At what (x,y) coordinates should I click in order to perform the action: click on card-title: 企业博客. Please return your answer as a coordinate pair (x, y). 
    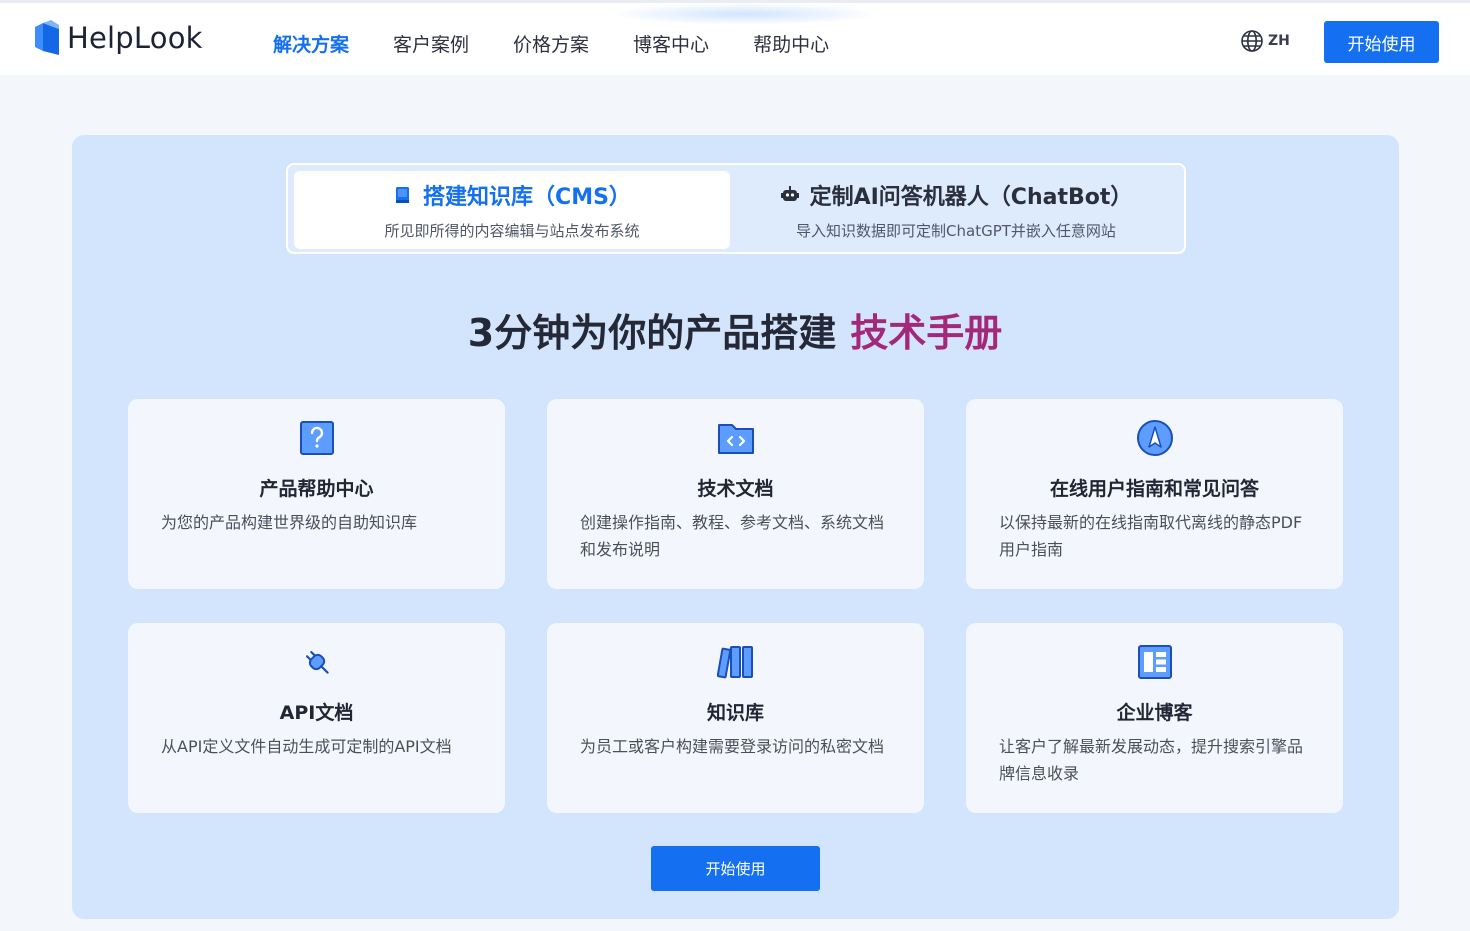
    Looking at the image, I should click on (1154, 713).